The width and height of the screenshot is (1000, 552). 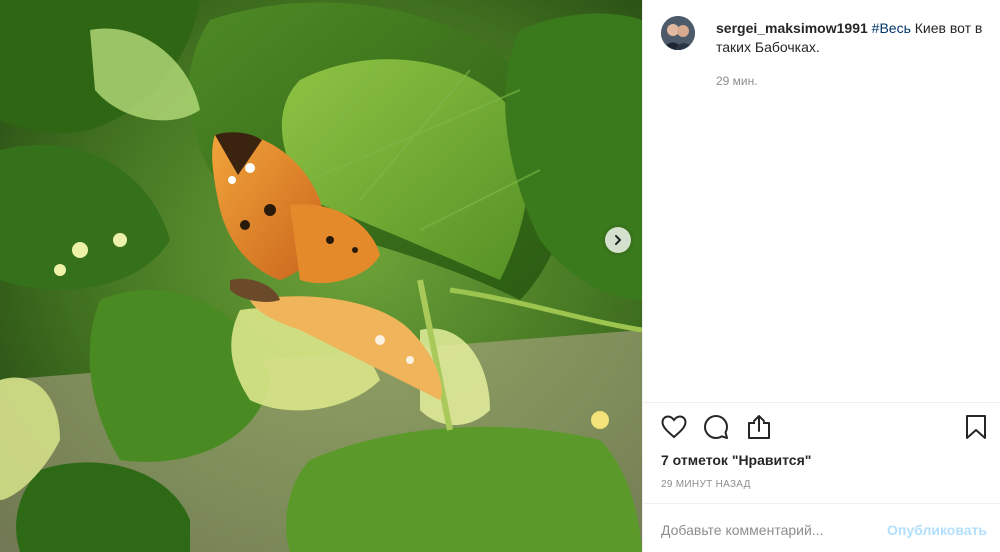 What do you see at coordinates (821, 402) in the screenshot?
I see `divider` at bounding box center [821, 402].